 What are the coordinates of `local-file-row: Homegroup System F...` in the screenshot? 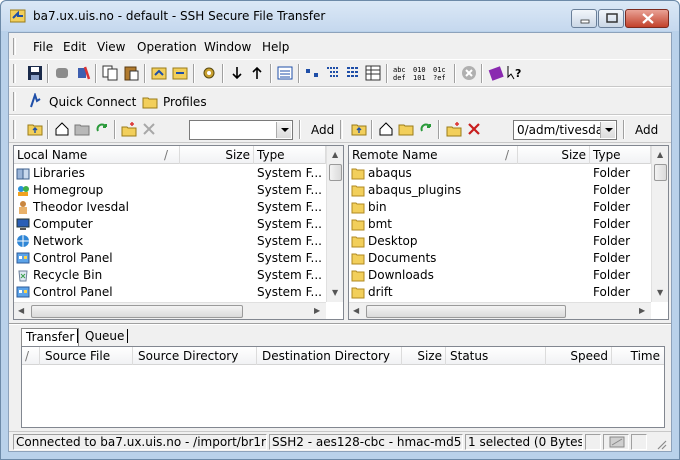 It's located at (168, 190).